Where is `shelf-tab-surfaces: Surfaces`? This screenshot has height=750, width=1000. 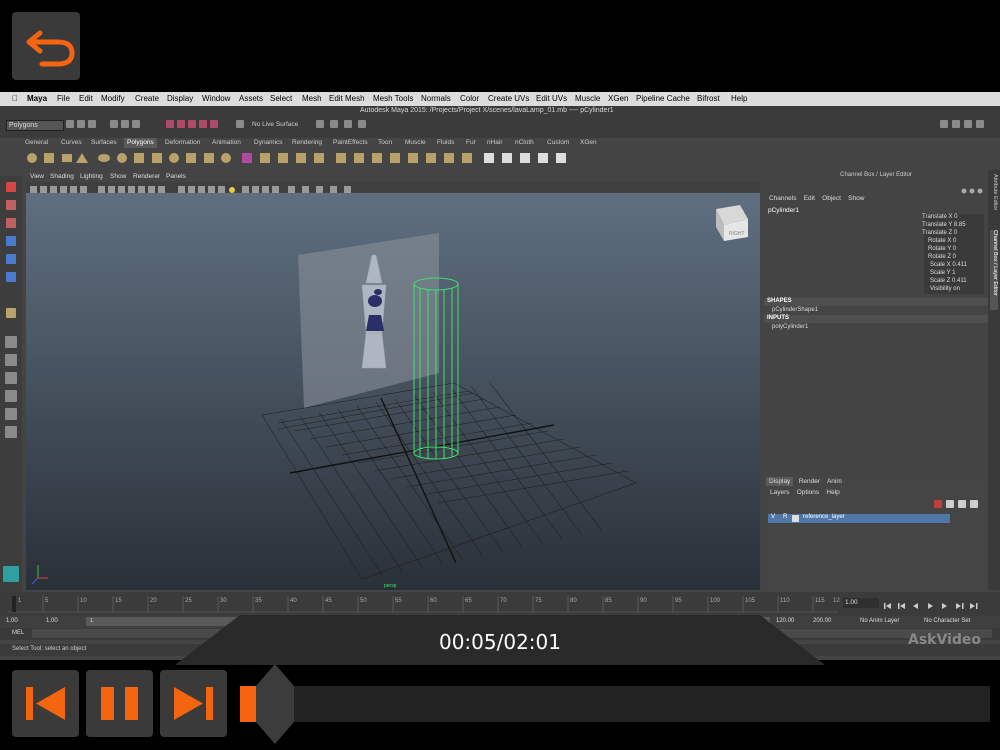 shelf-tab-surfaces: Surfaces is located at coordinates (104, 143).